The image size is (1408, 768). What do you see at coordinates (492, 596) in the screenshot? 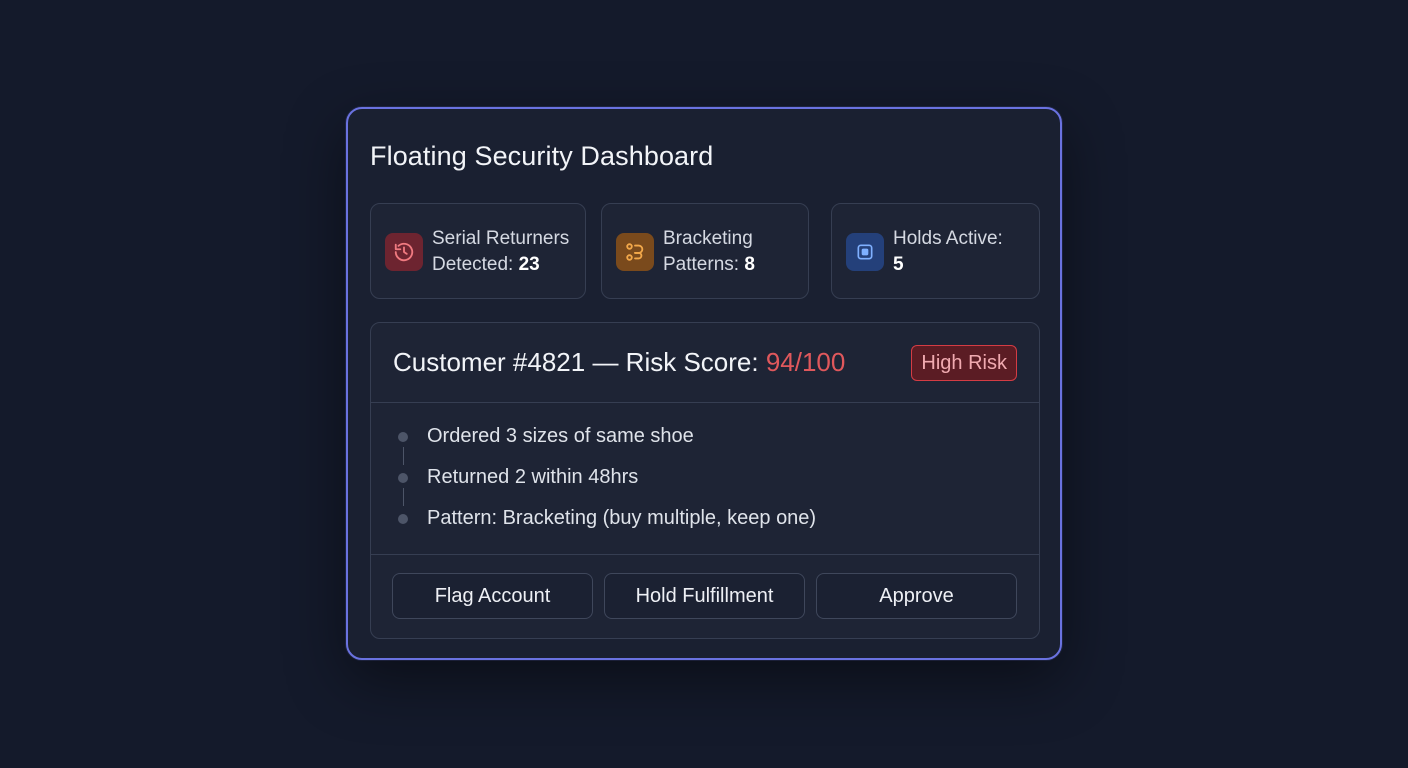
I see `flag-account-button: Flag Account` at bounding box center [492, 596].